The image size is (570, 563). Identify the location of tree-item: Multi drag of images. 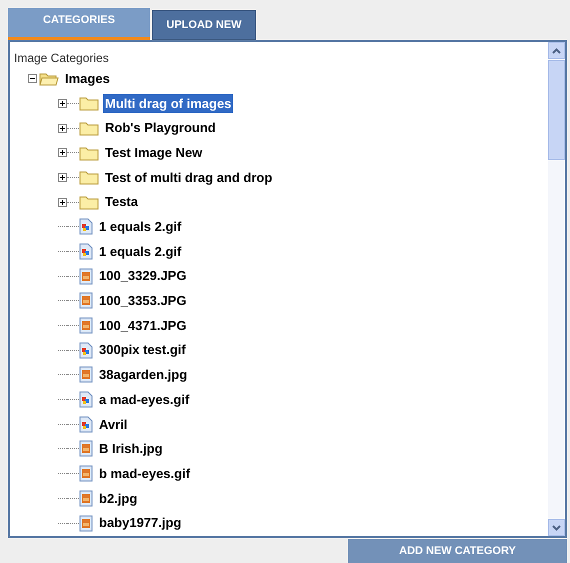
(168, 104).